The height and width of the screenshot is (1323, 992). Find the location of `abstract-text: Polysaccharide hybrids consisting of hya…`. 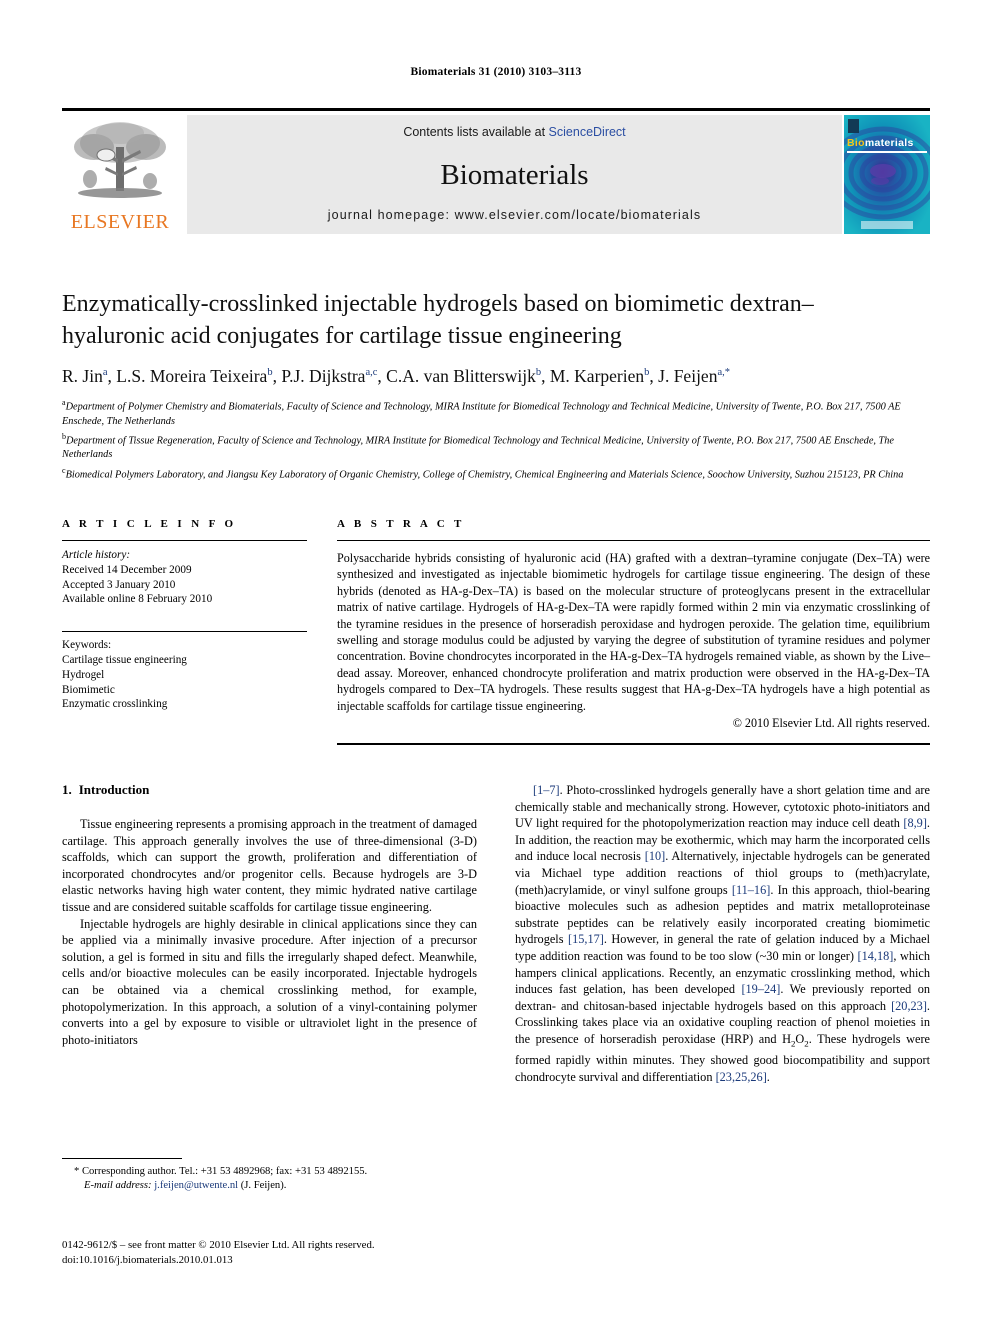

abstract-text: Polysaccharide hybrids consisting of hya… is located at coordinates (633, 632).